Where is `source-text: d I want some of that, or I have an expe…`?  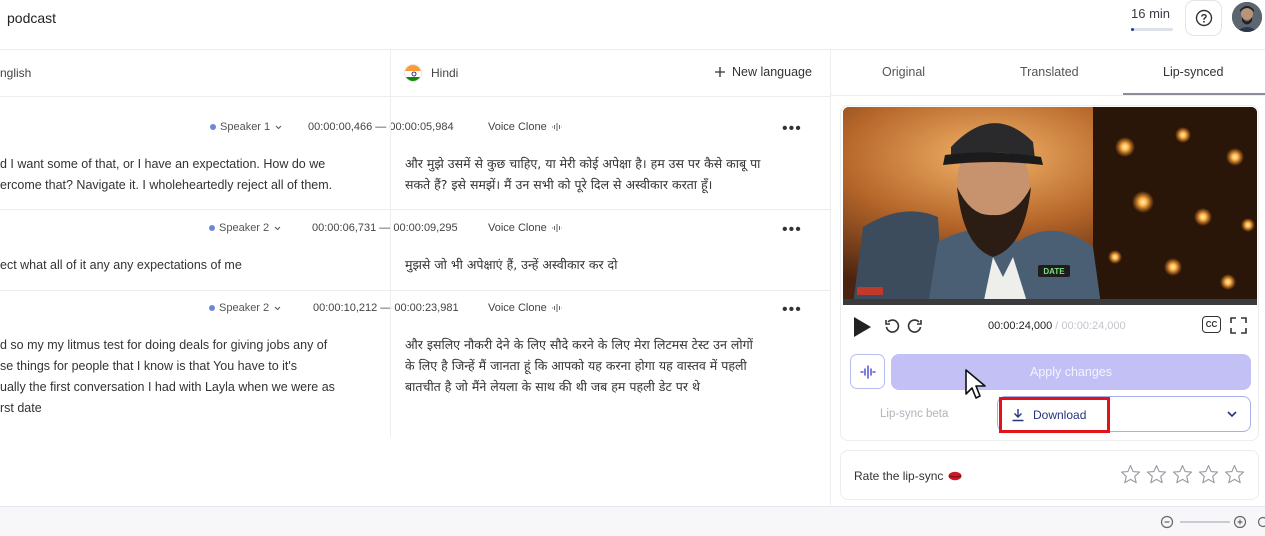
source-text: d I want some of that, or I have an expe… is located at coordinates (190, 175).